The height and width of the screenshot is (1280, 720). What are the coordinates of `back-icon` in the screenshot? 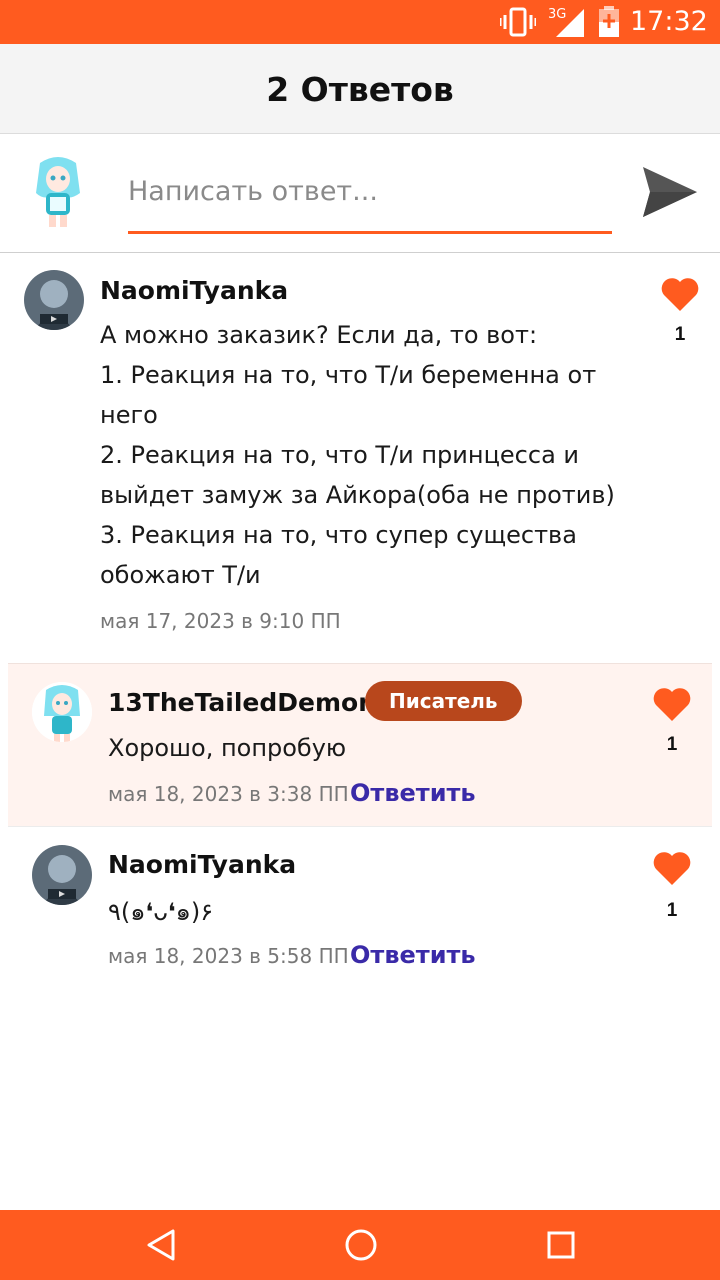 It's located at (161, 1245).